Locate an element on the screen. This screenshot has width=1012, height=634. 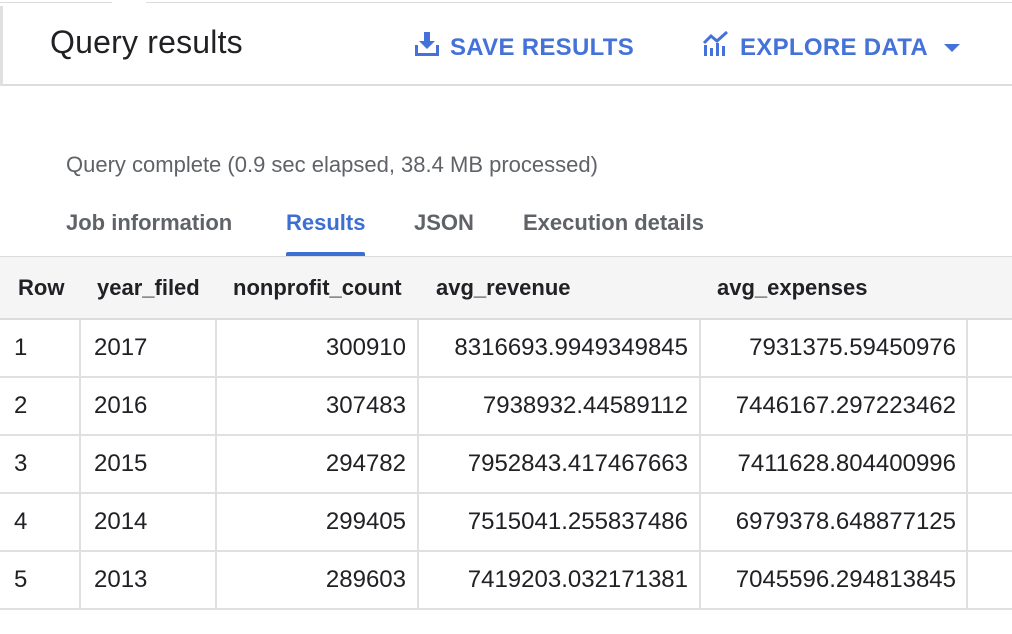
cell-row-number: 3 is located at coordinates (21, 463).